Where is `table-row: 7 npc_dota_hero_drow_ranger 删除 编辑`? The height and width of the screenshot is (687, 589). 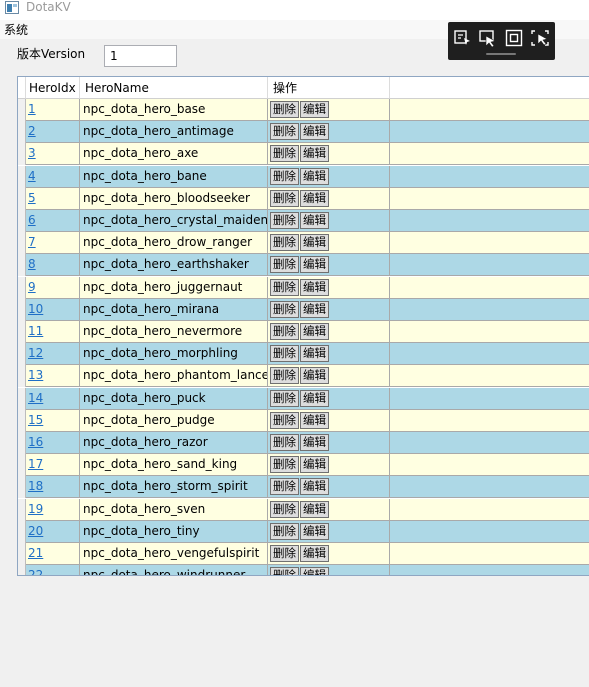
table-row: 7 npc_dota_hero_drow_ranger 删除 编辑 is located at coordinates (303, 243).